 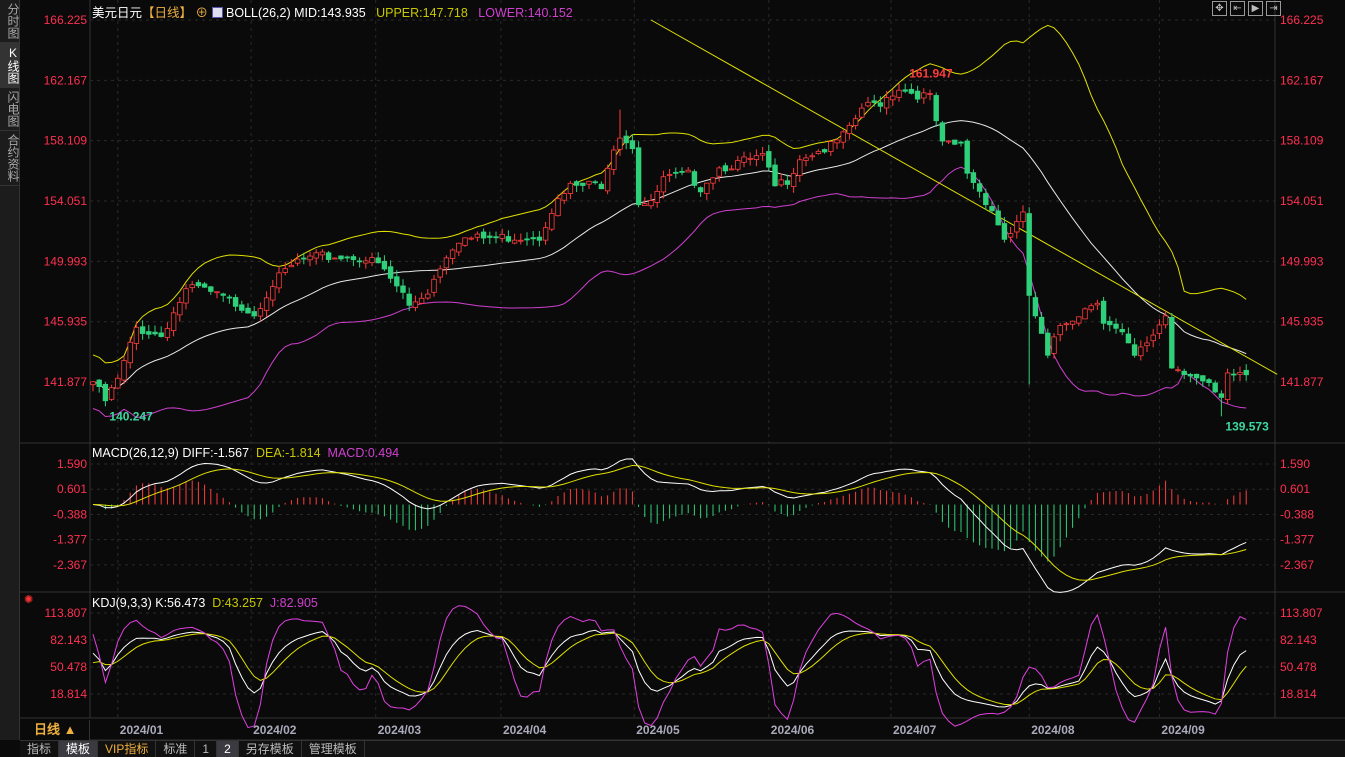 I want to click on kdj-settings-icon: ✺, so click(x=28, y=599).